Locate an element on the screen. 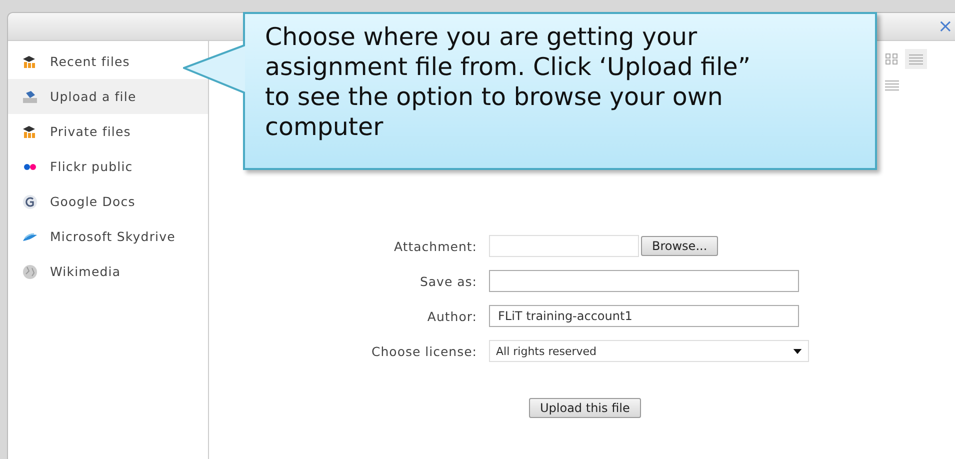 Image resolution: width=955 pixels, height=459 pixels. license-dropdown: All rights reserved is located at coordinates (649, 351).